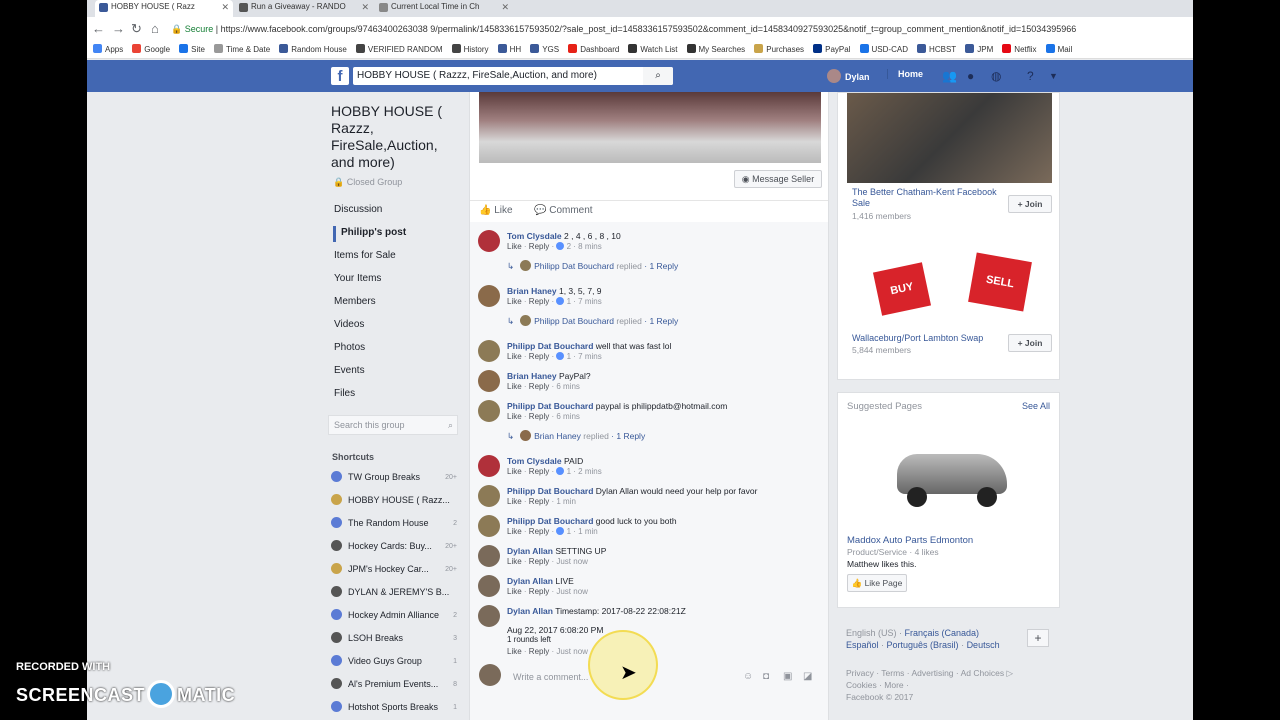 The image size is (1280, 720). I want to click on notifications-globe-icon: ◍, so click(996, 76).